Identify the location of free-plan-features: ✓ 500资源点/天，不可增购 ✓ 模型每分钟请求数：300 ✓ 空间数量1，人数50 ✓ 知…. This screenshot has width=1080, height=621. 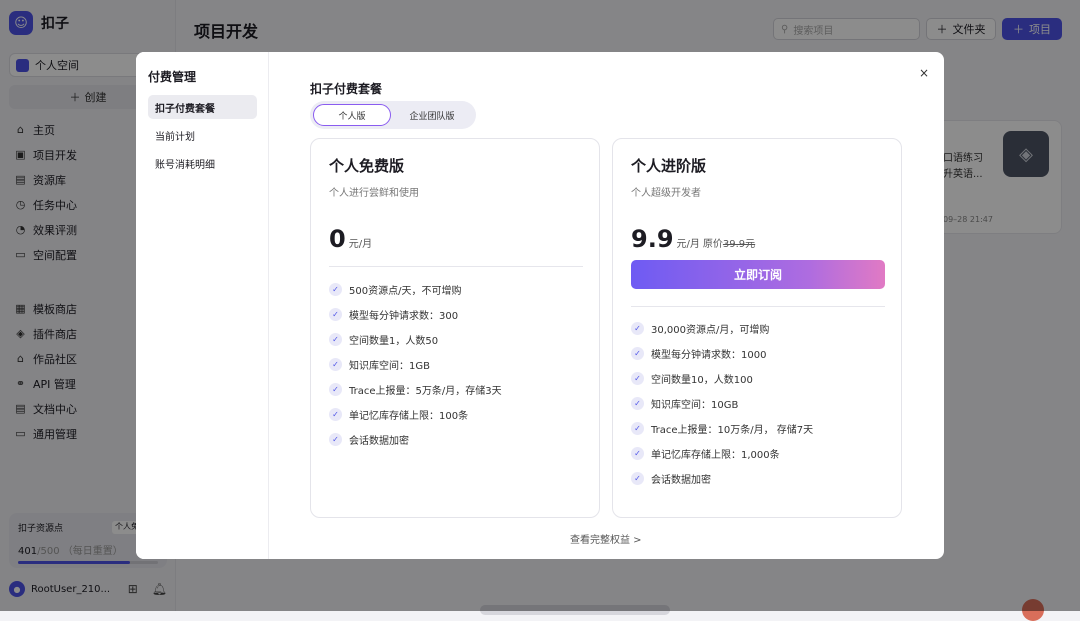
(415, 364).